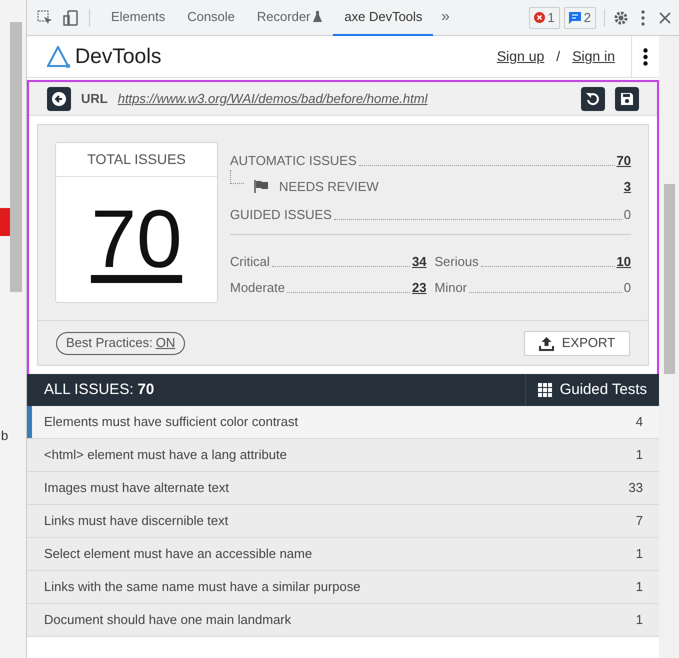 This screenshot has height=658, width=679. I want to click on more-menu-icon, so click(643, 18).